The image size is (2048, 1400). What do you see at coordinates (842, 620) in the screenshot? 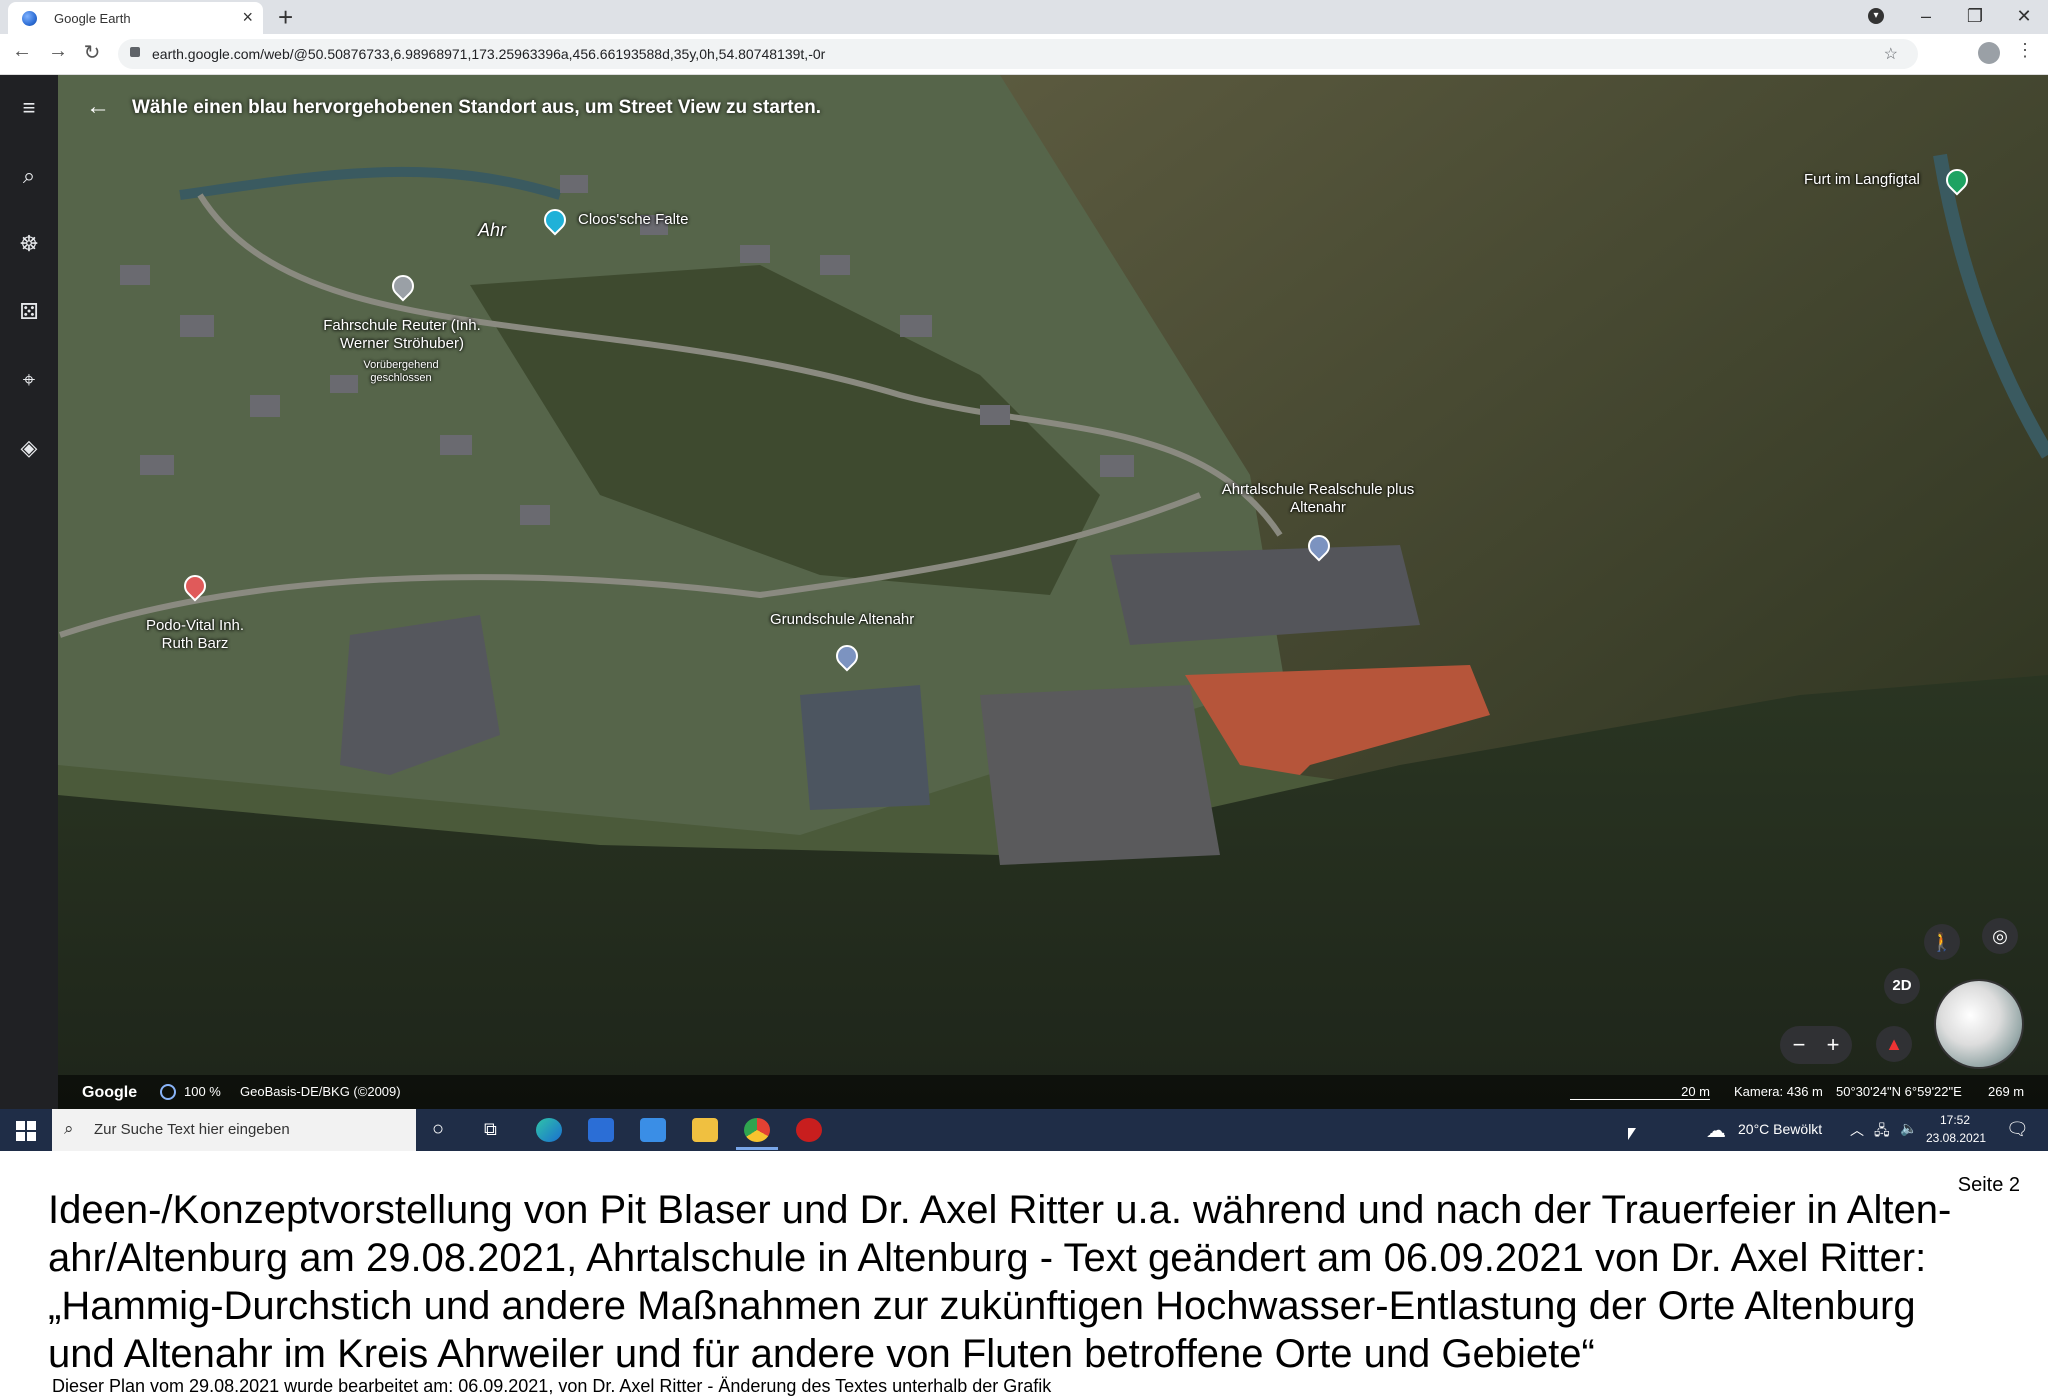
I see `place-label: Grundschule Altenahr` at bounding box center [842, 620].